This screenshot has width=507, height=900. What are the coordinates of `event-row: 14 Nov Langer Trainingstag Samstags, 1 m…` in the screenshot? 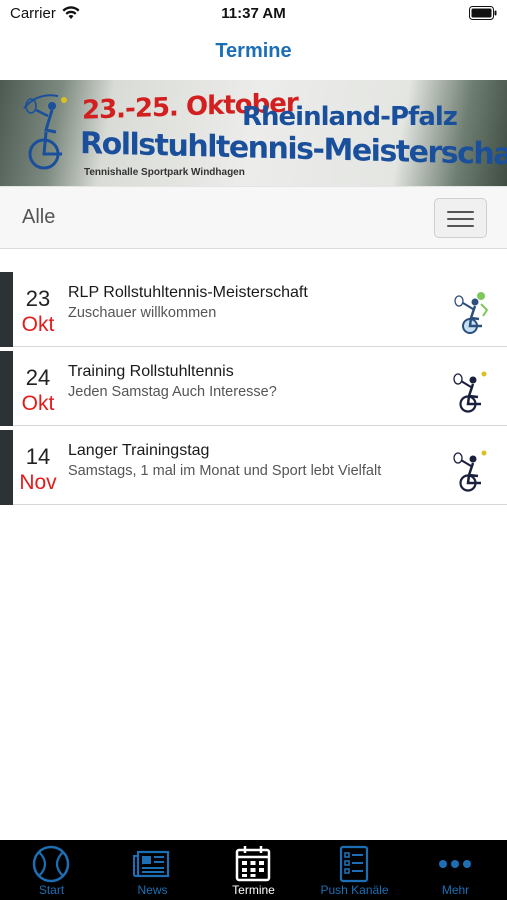 It's located at (253, 467).